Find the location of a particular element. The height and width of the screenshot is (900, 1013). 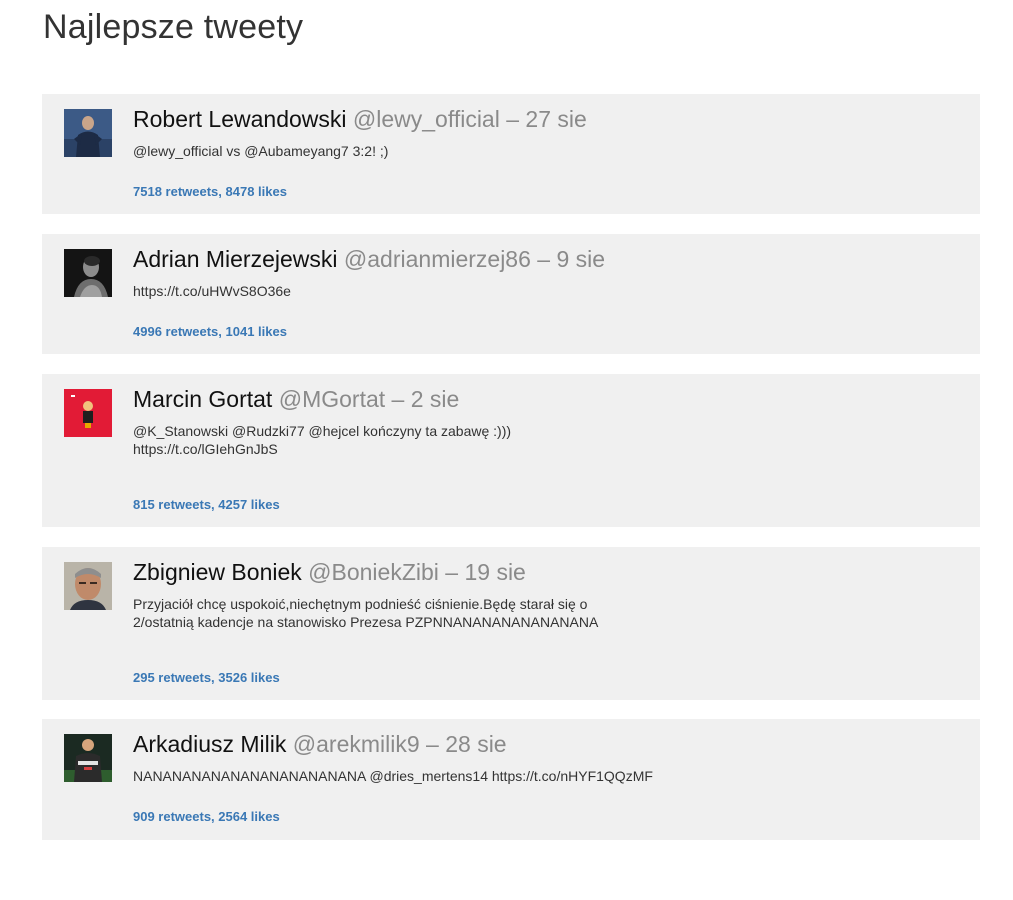

tweet-text: @lewy_official vs @Aubameyang7 3:2! ;) is located at coordinates (261, 151).